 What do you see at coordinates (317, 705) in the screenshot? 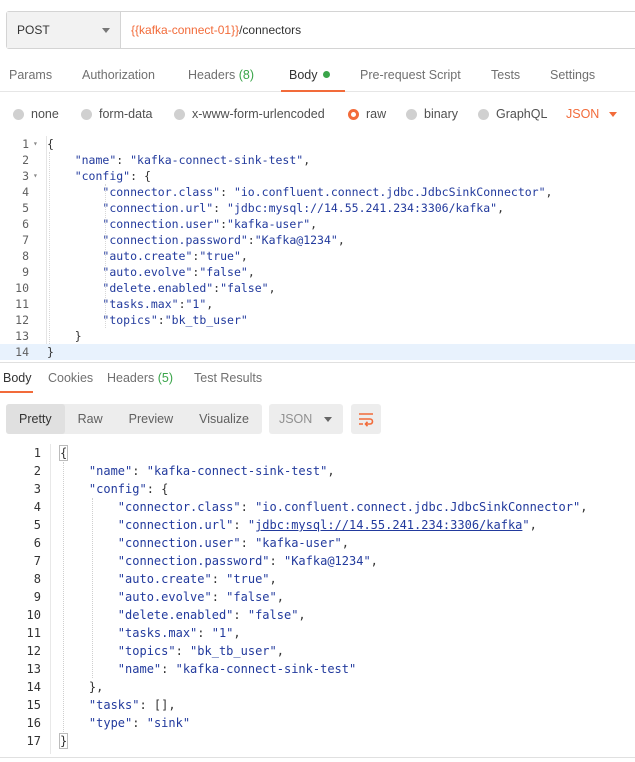
I see `response-line: 15 "tasks": [],` at bounding box center [317, 705].